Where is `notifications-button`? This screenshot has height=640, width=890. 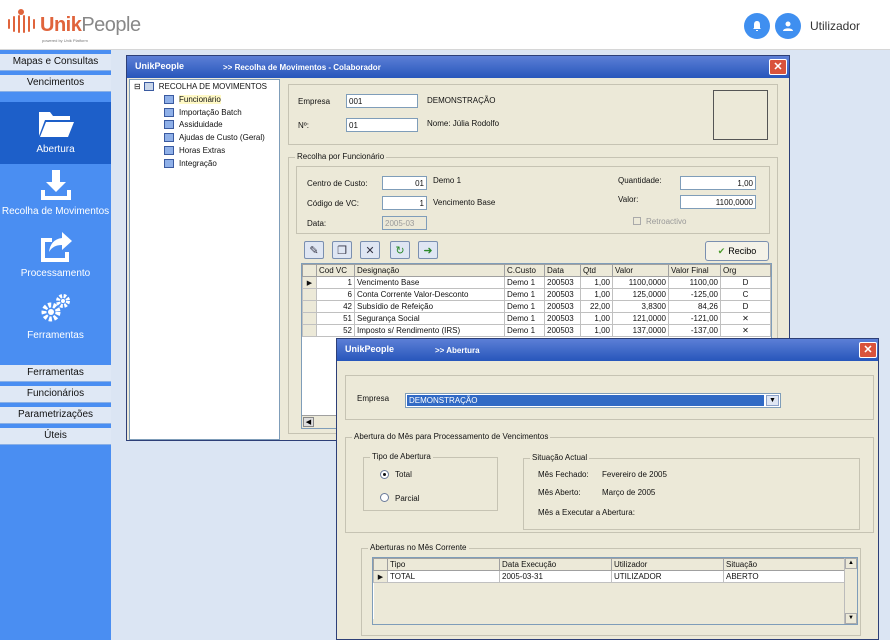 notifications-button is located at coordinates (757, 26).